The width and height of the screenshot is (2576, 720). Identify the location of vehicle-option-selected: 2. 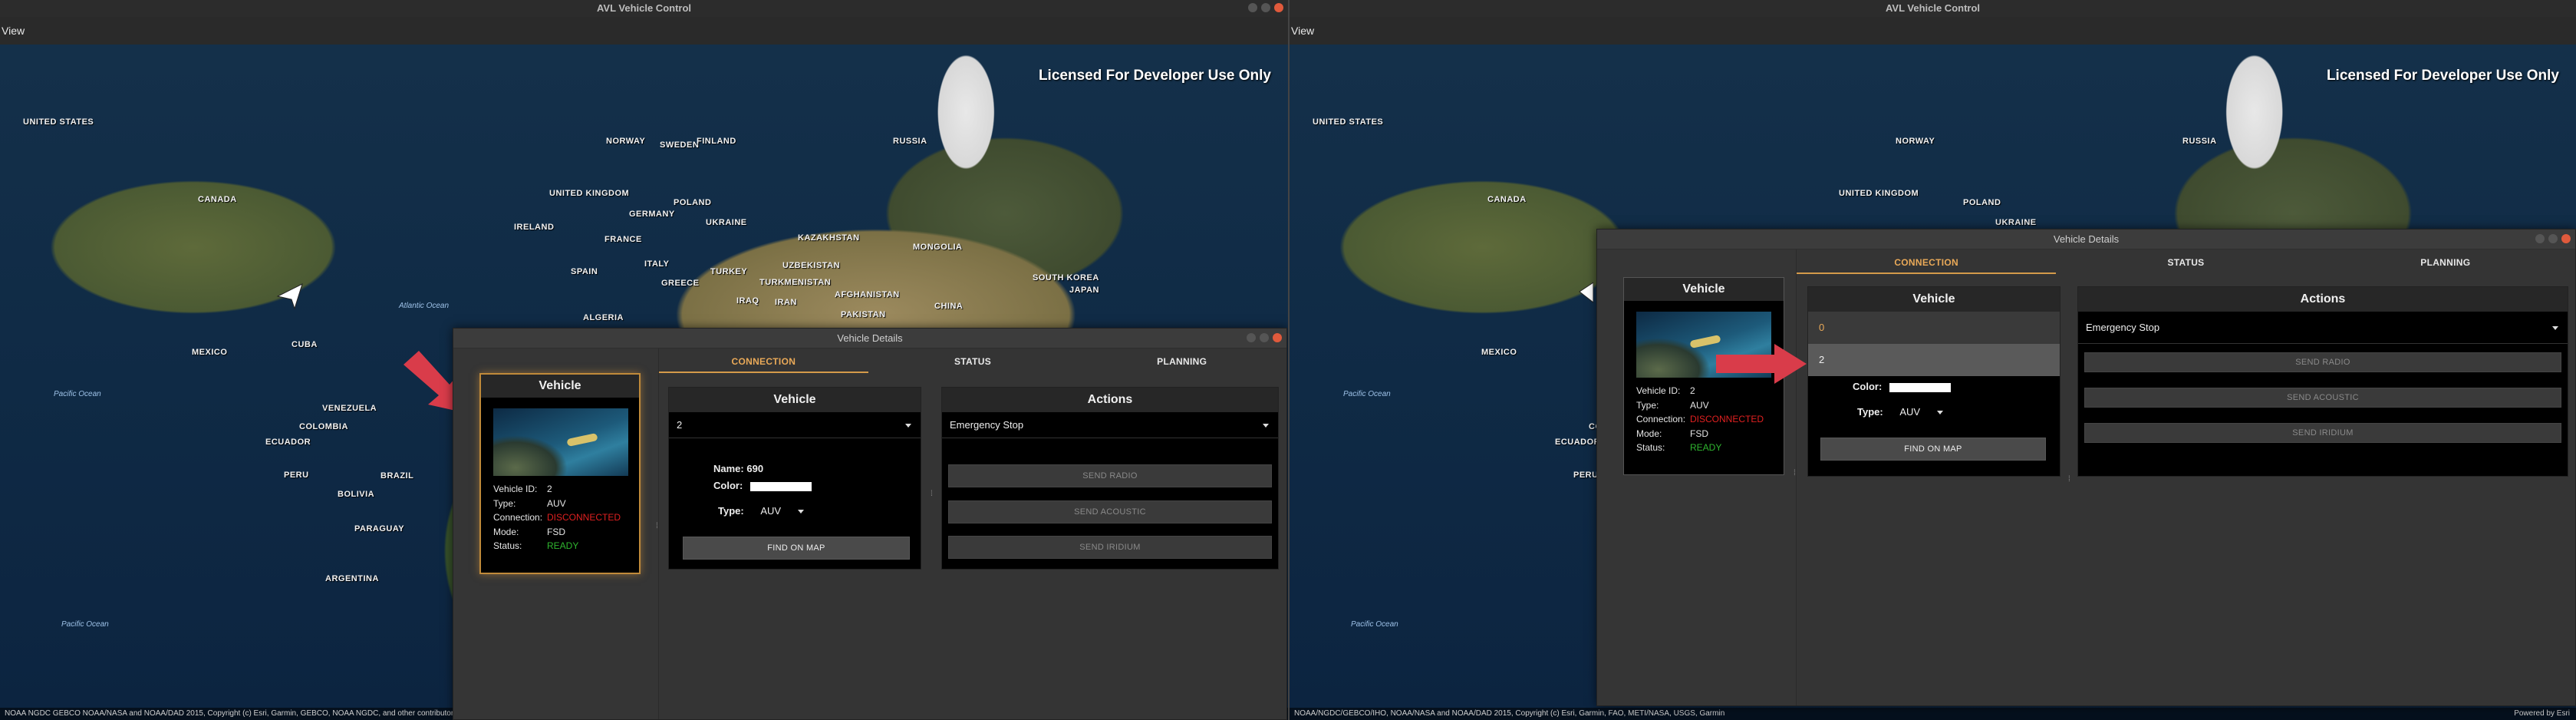
(1934, 360).